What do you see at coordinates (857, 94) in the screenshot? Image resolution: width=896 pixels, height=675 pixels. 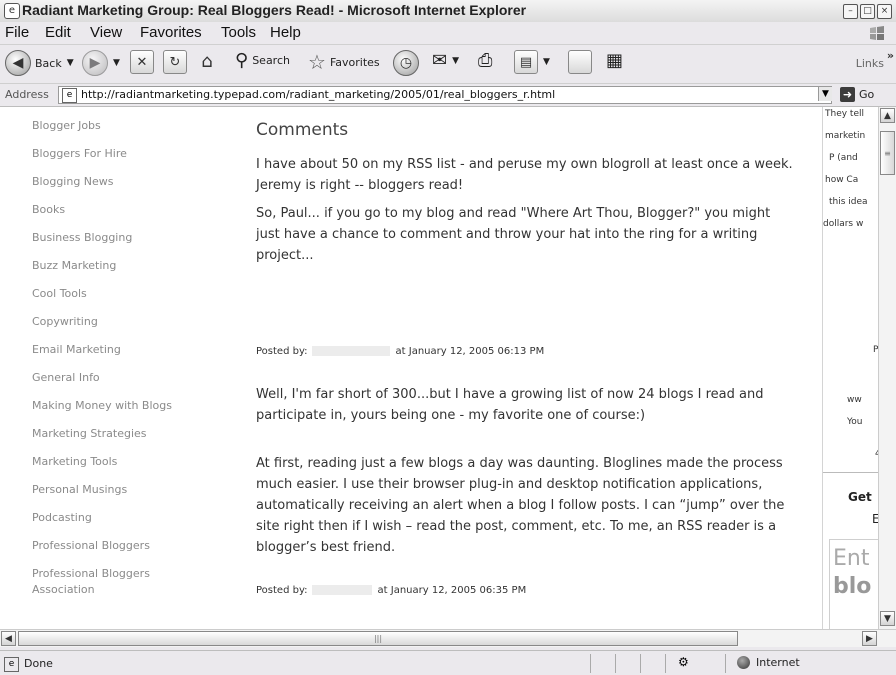 I see `go-button: ➜ Go` at bounding box center [857, 94].